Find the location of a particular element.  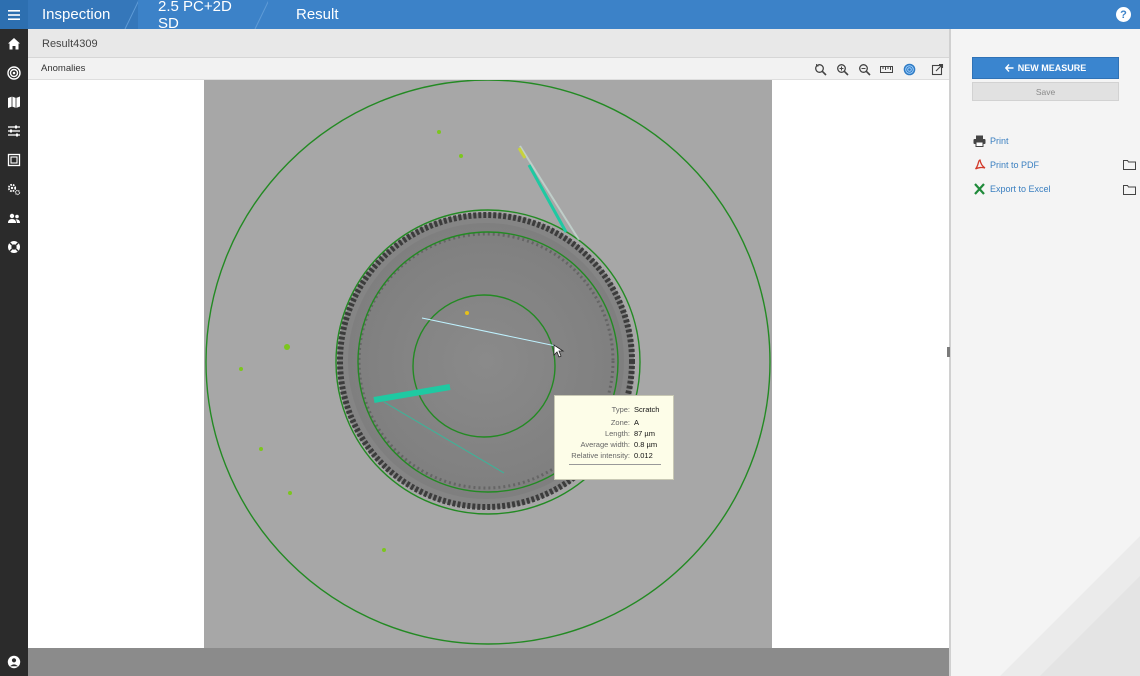

map-icon is located at coordinates (14, 102).